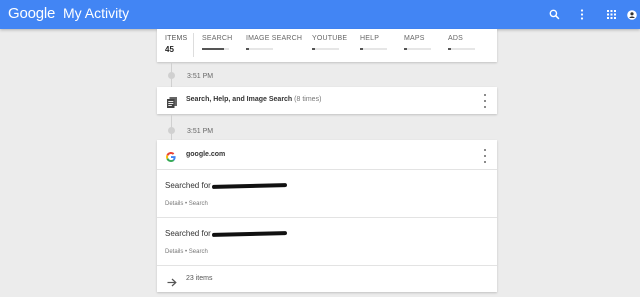 This screenshot has width=640, height=297. I want to click on more-items-link: 23 items, so click(327, 278).